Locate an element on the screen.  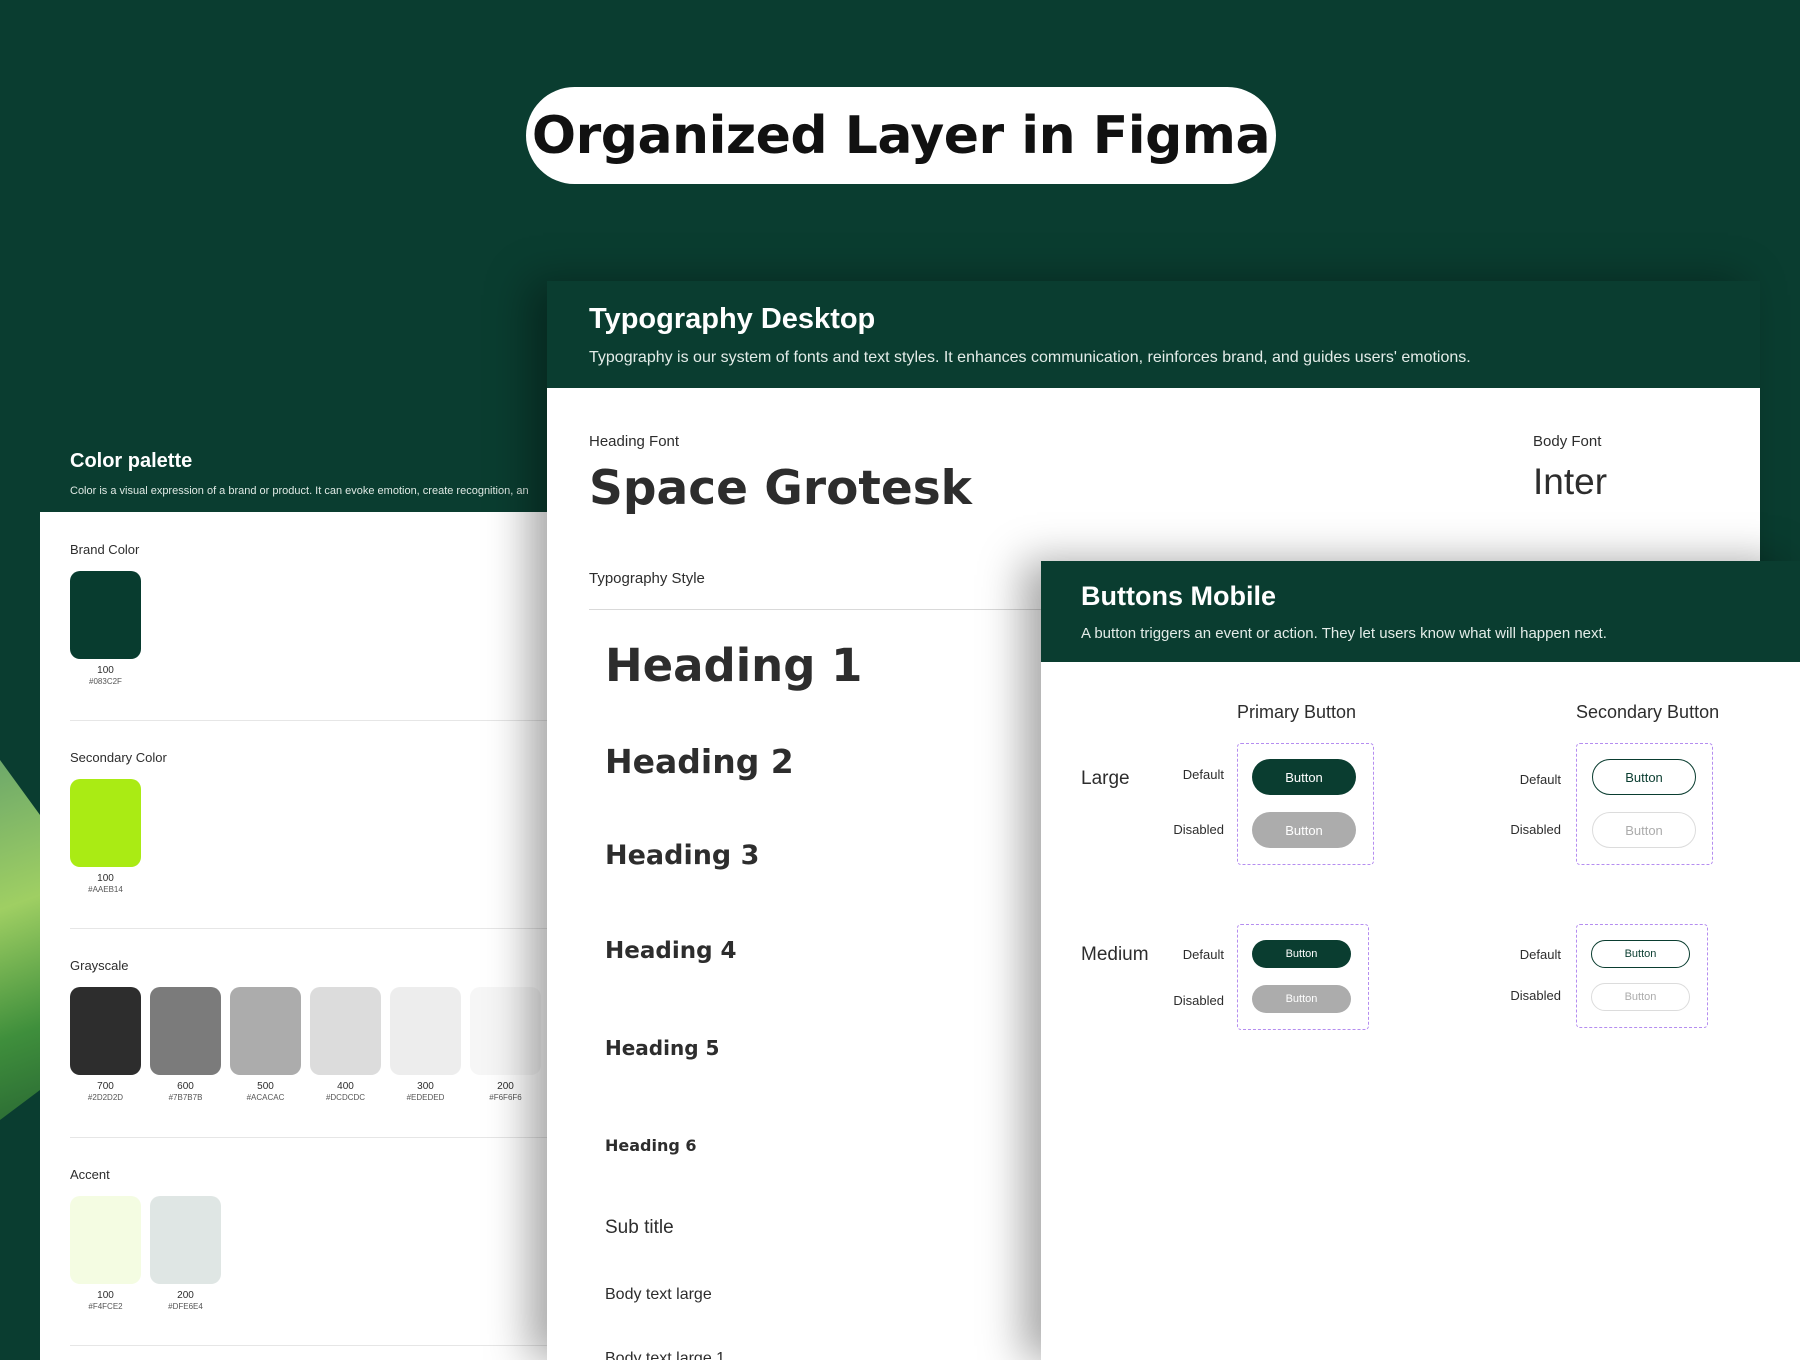
secondary-large-disabled-button: Button is located at coordinates (1644, 830).